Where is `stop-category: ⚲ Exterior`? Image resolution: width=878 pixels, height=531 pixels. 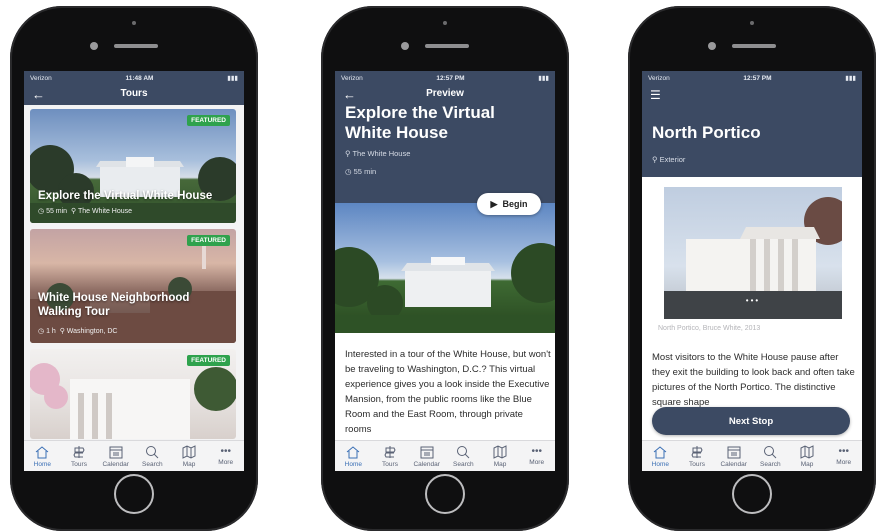 stop-category: ⚲ Exterior is located at coordinates (668, 159).